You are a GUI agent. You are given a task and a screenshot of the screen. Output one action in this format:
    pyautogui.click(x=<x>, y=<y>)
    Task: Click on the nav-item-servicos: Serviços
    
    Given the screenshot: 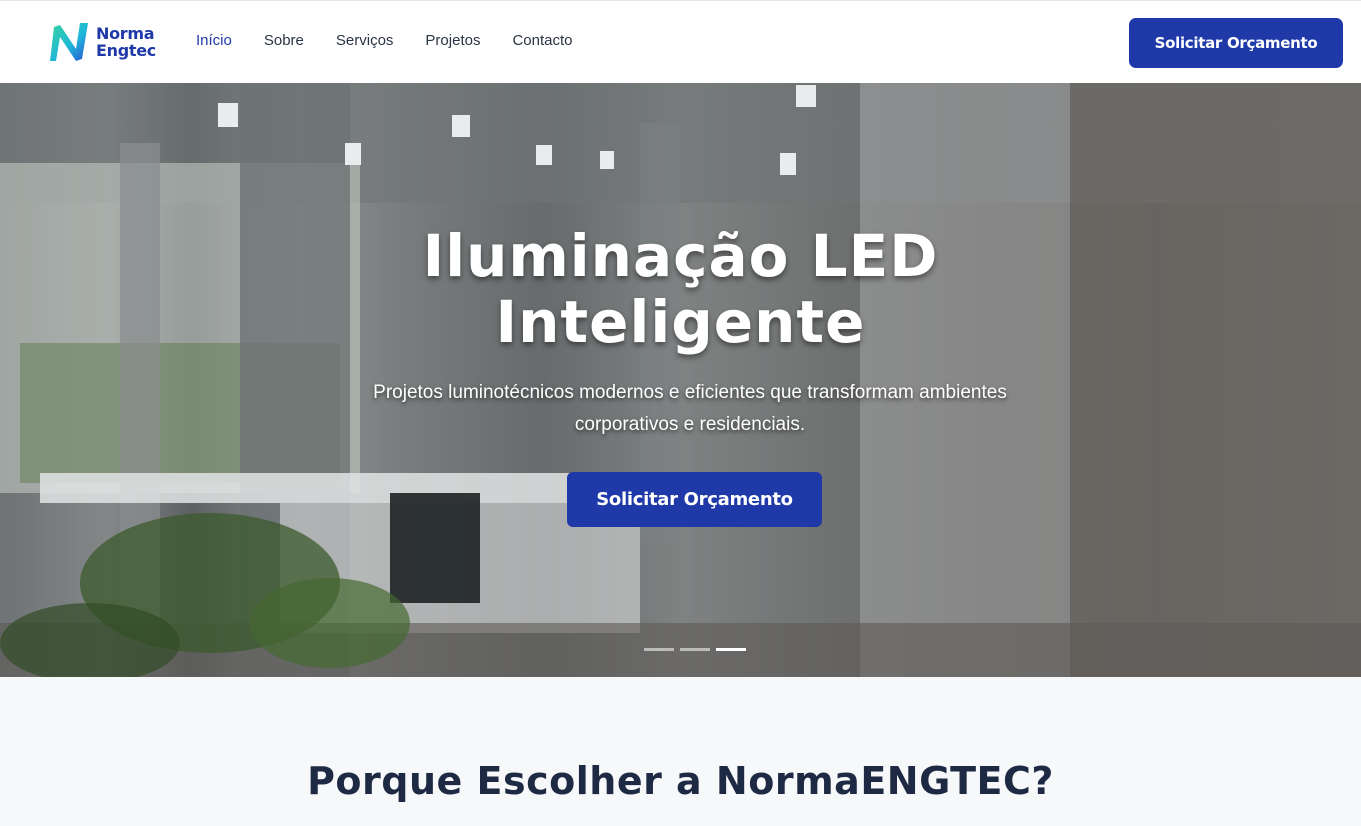 What is the action you would take?
    pyautogui.click(x=365, y=40)
    